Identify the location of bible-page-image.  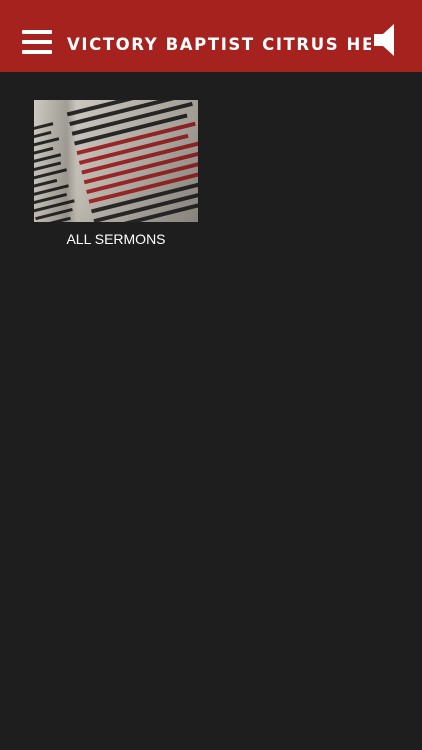
(116, 161).